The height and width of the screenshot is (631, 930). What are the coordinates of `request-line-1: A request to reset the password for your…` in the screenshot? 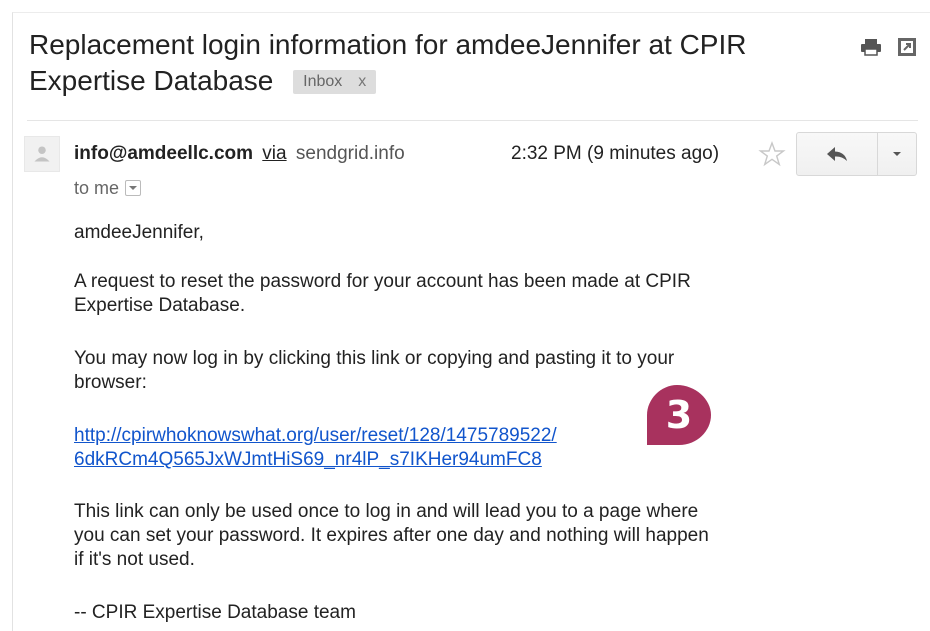 It's located at (382, 281).